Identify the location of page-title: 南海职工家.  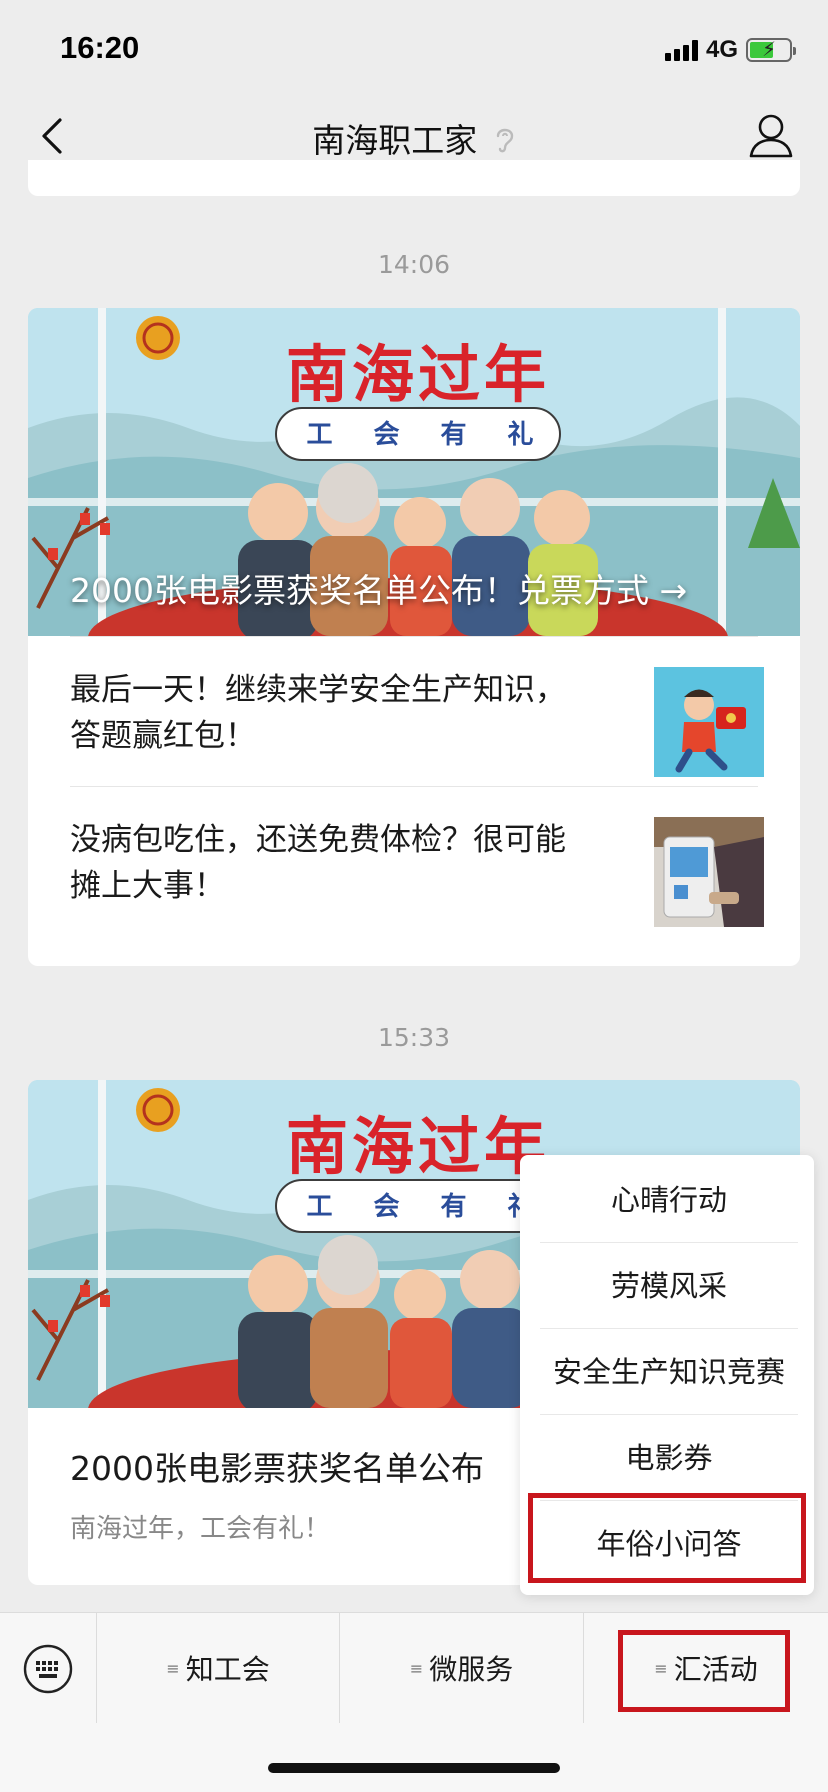
(414, 138).